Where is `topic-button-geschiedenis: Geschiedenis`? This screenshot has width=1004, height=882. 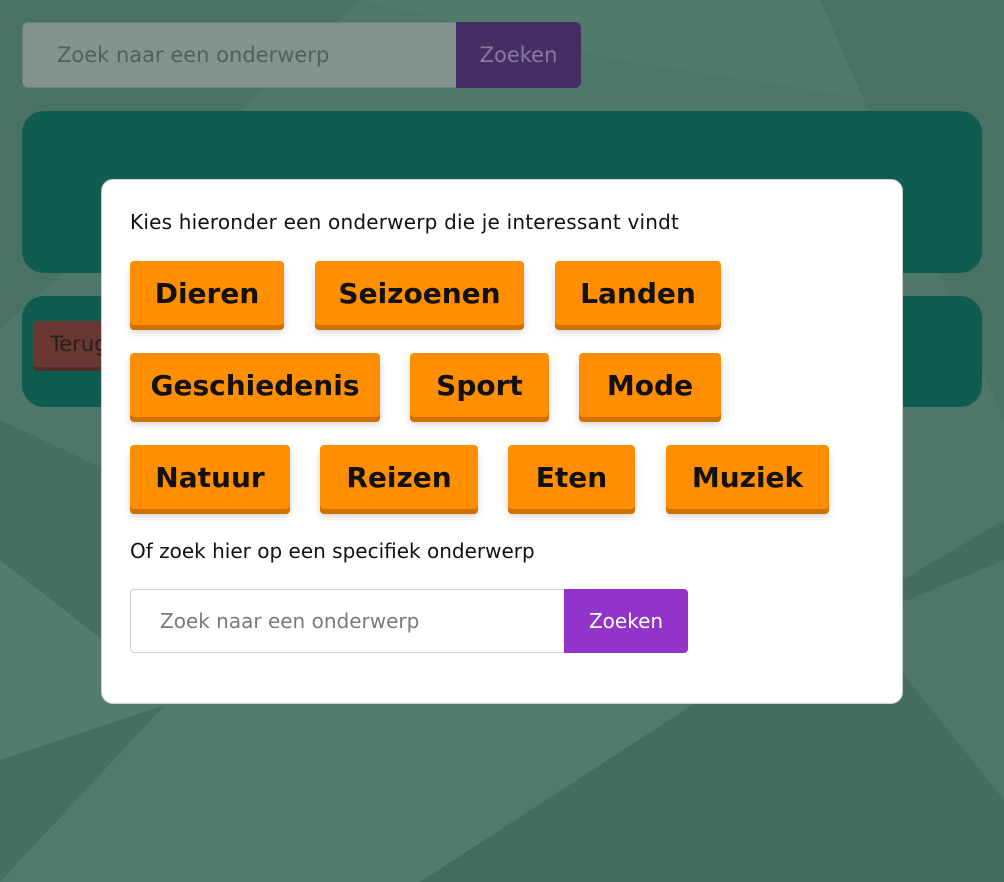 topic-button-geschiedenis: Geschiedenis is located at coordinates (255, 385).